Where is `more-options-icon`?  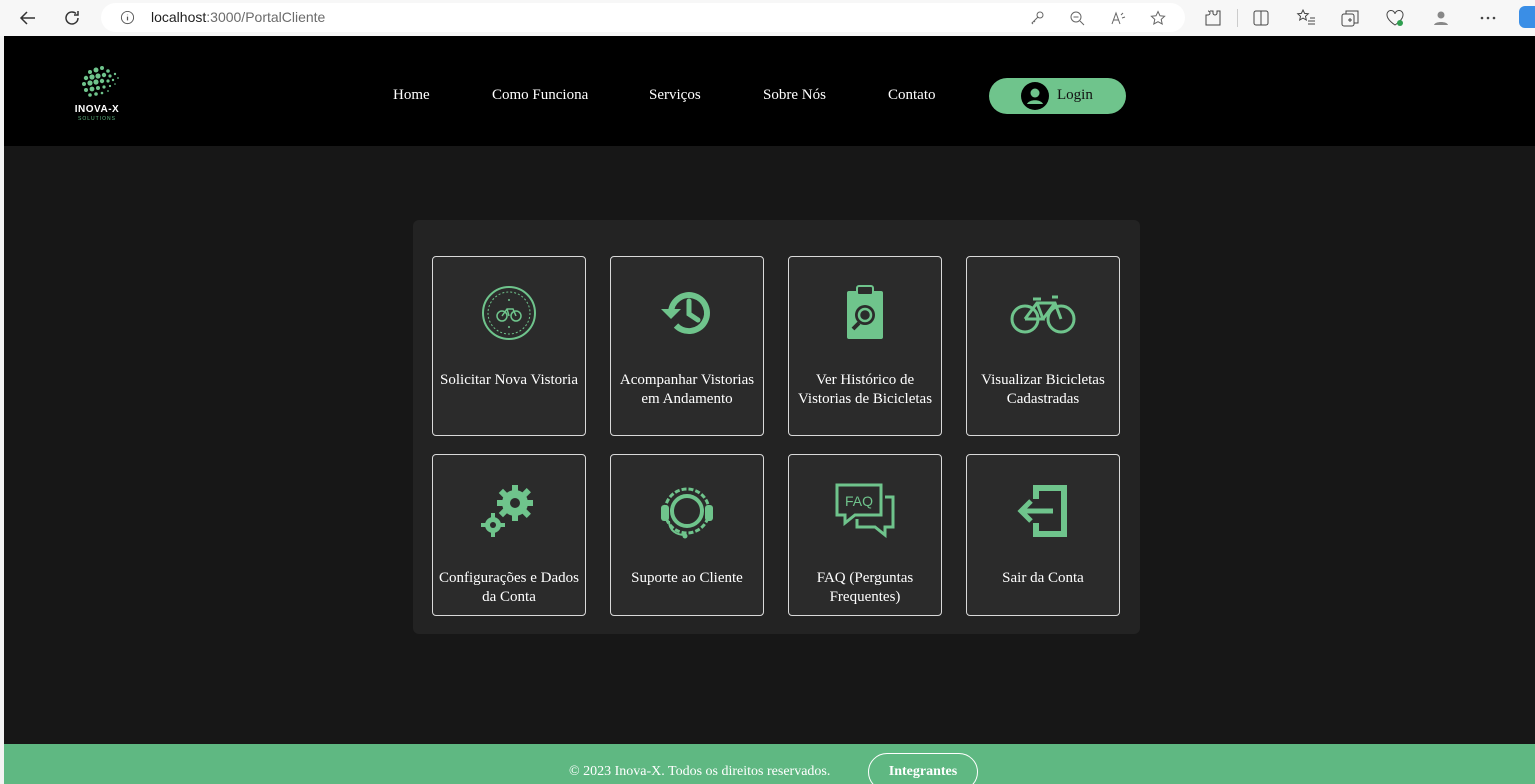
more-options-icon is located at coordinates (1488, 18).